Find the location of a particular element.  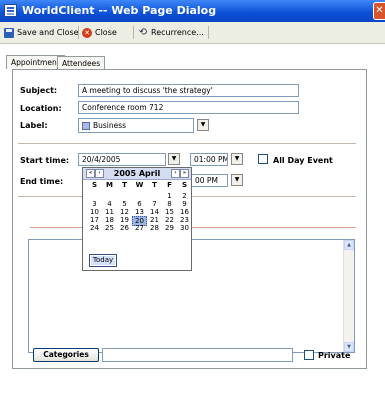

calendar-day: 30 is located at coordinates (184, 228).